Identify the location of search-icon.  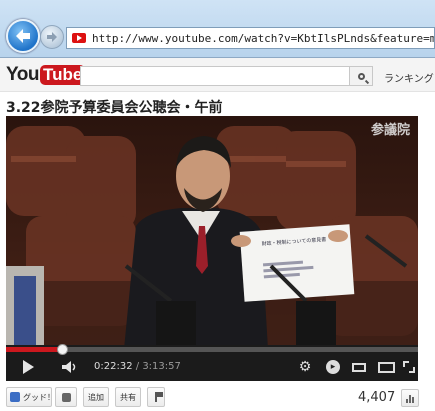
(361, 76).